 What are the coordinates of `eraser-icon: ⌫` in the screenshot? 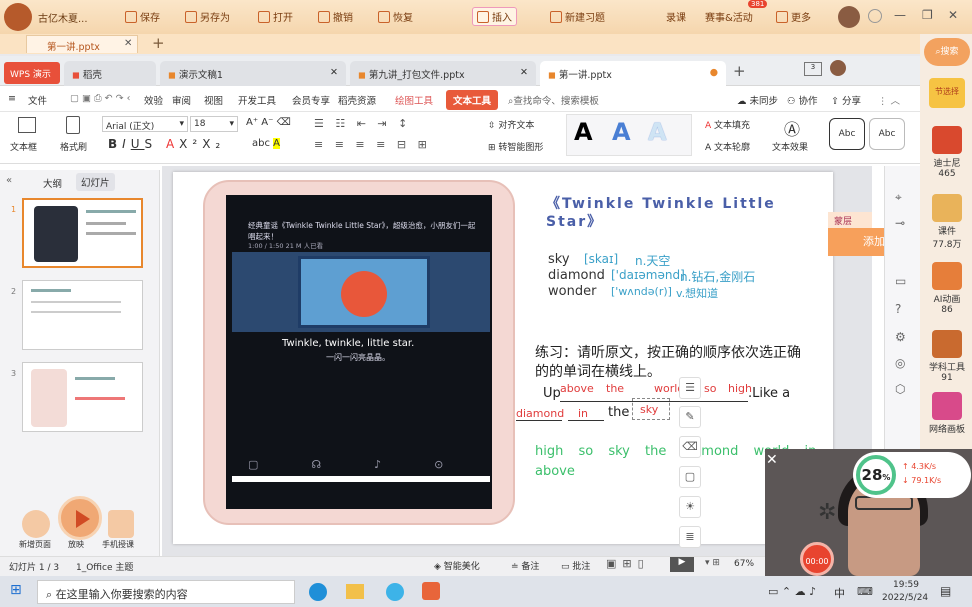 It's located at (690, 447).